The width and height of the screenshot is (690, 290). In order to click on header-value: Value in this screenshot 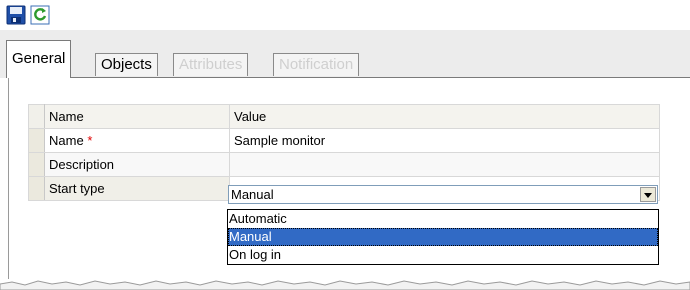, I will do `click(444, 116)`.